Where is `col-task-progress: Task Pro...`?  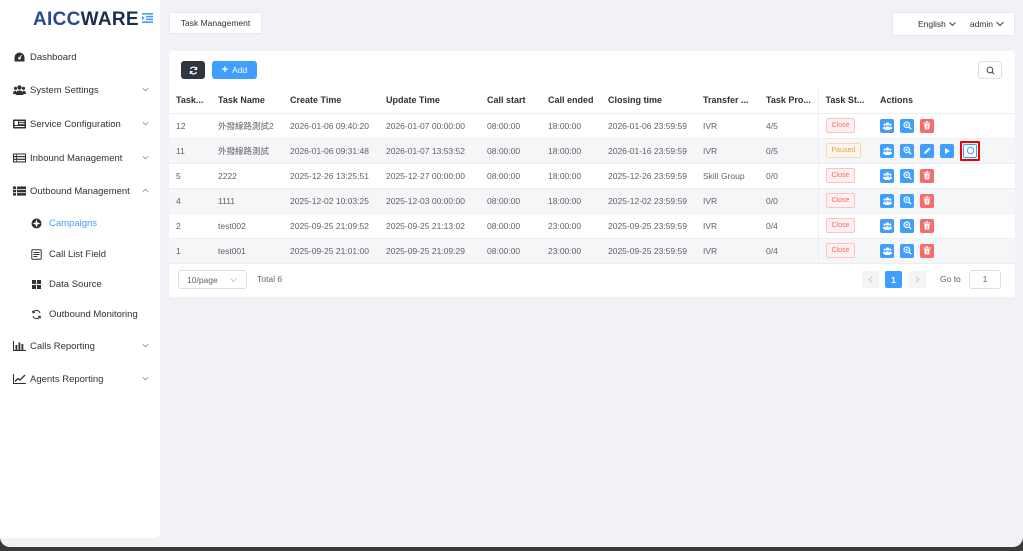 col-task-progress: Task Pro... is located at coordinates (788, 100).